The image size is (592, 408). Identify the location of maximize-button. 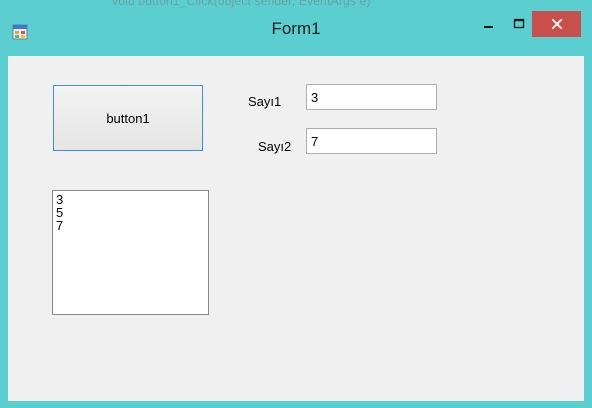
(519, 24).